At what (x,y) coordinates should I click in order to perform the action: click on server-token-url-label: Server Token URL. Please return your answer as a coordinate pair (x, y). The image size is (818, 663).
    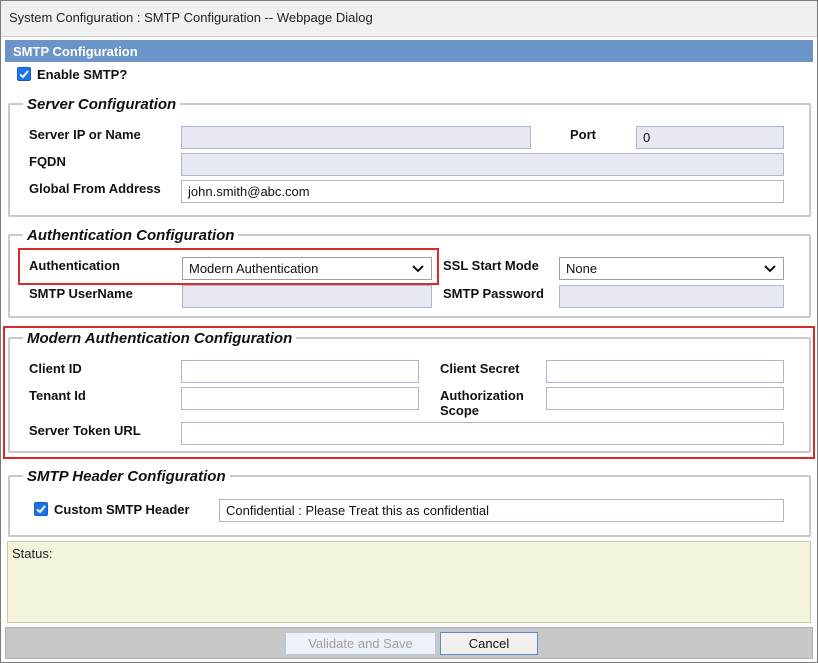
    Looking at the image, I should click on (85, 430).